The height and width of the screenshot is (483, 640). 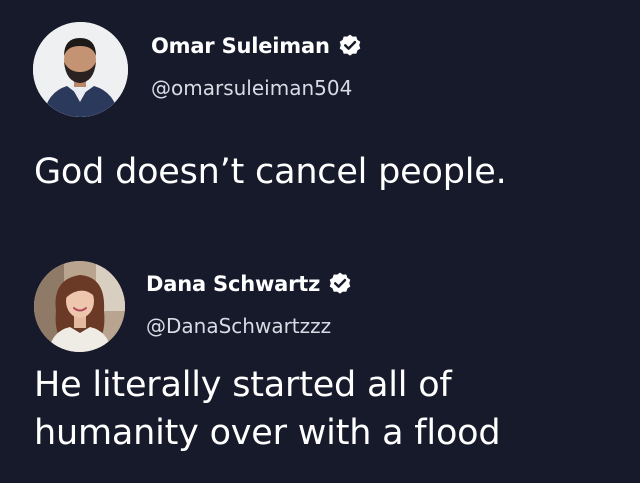 I want to click on tweet-text: God doesn’t cancel people., so click(x=270, y=172).